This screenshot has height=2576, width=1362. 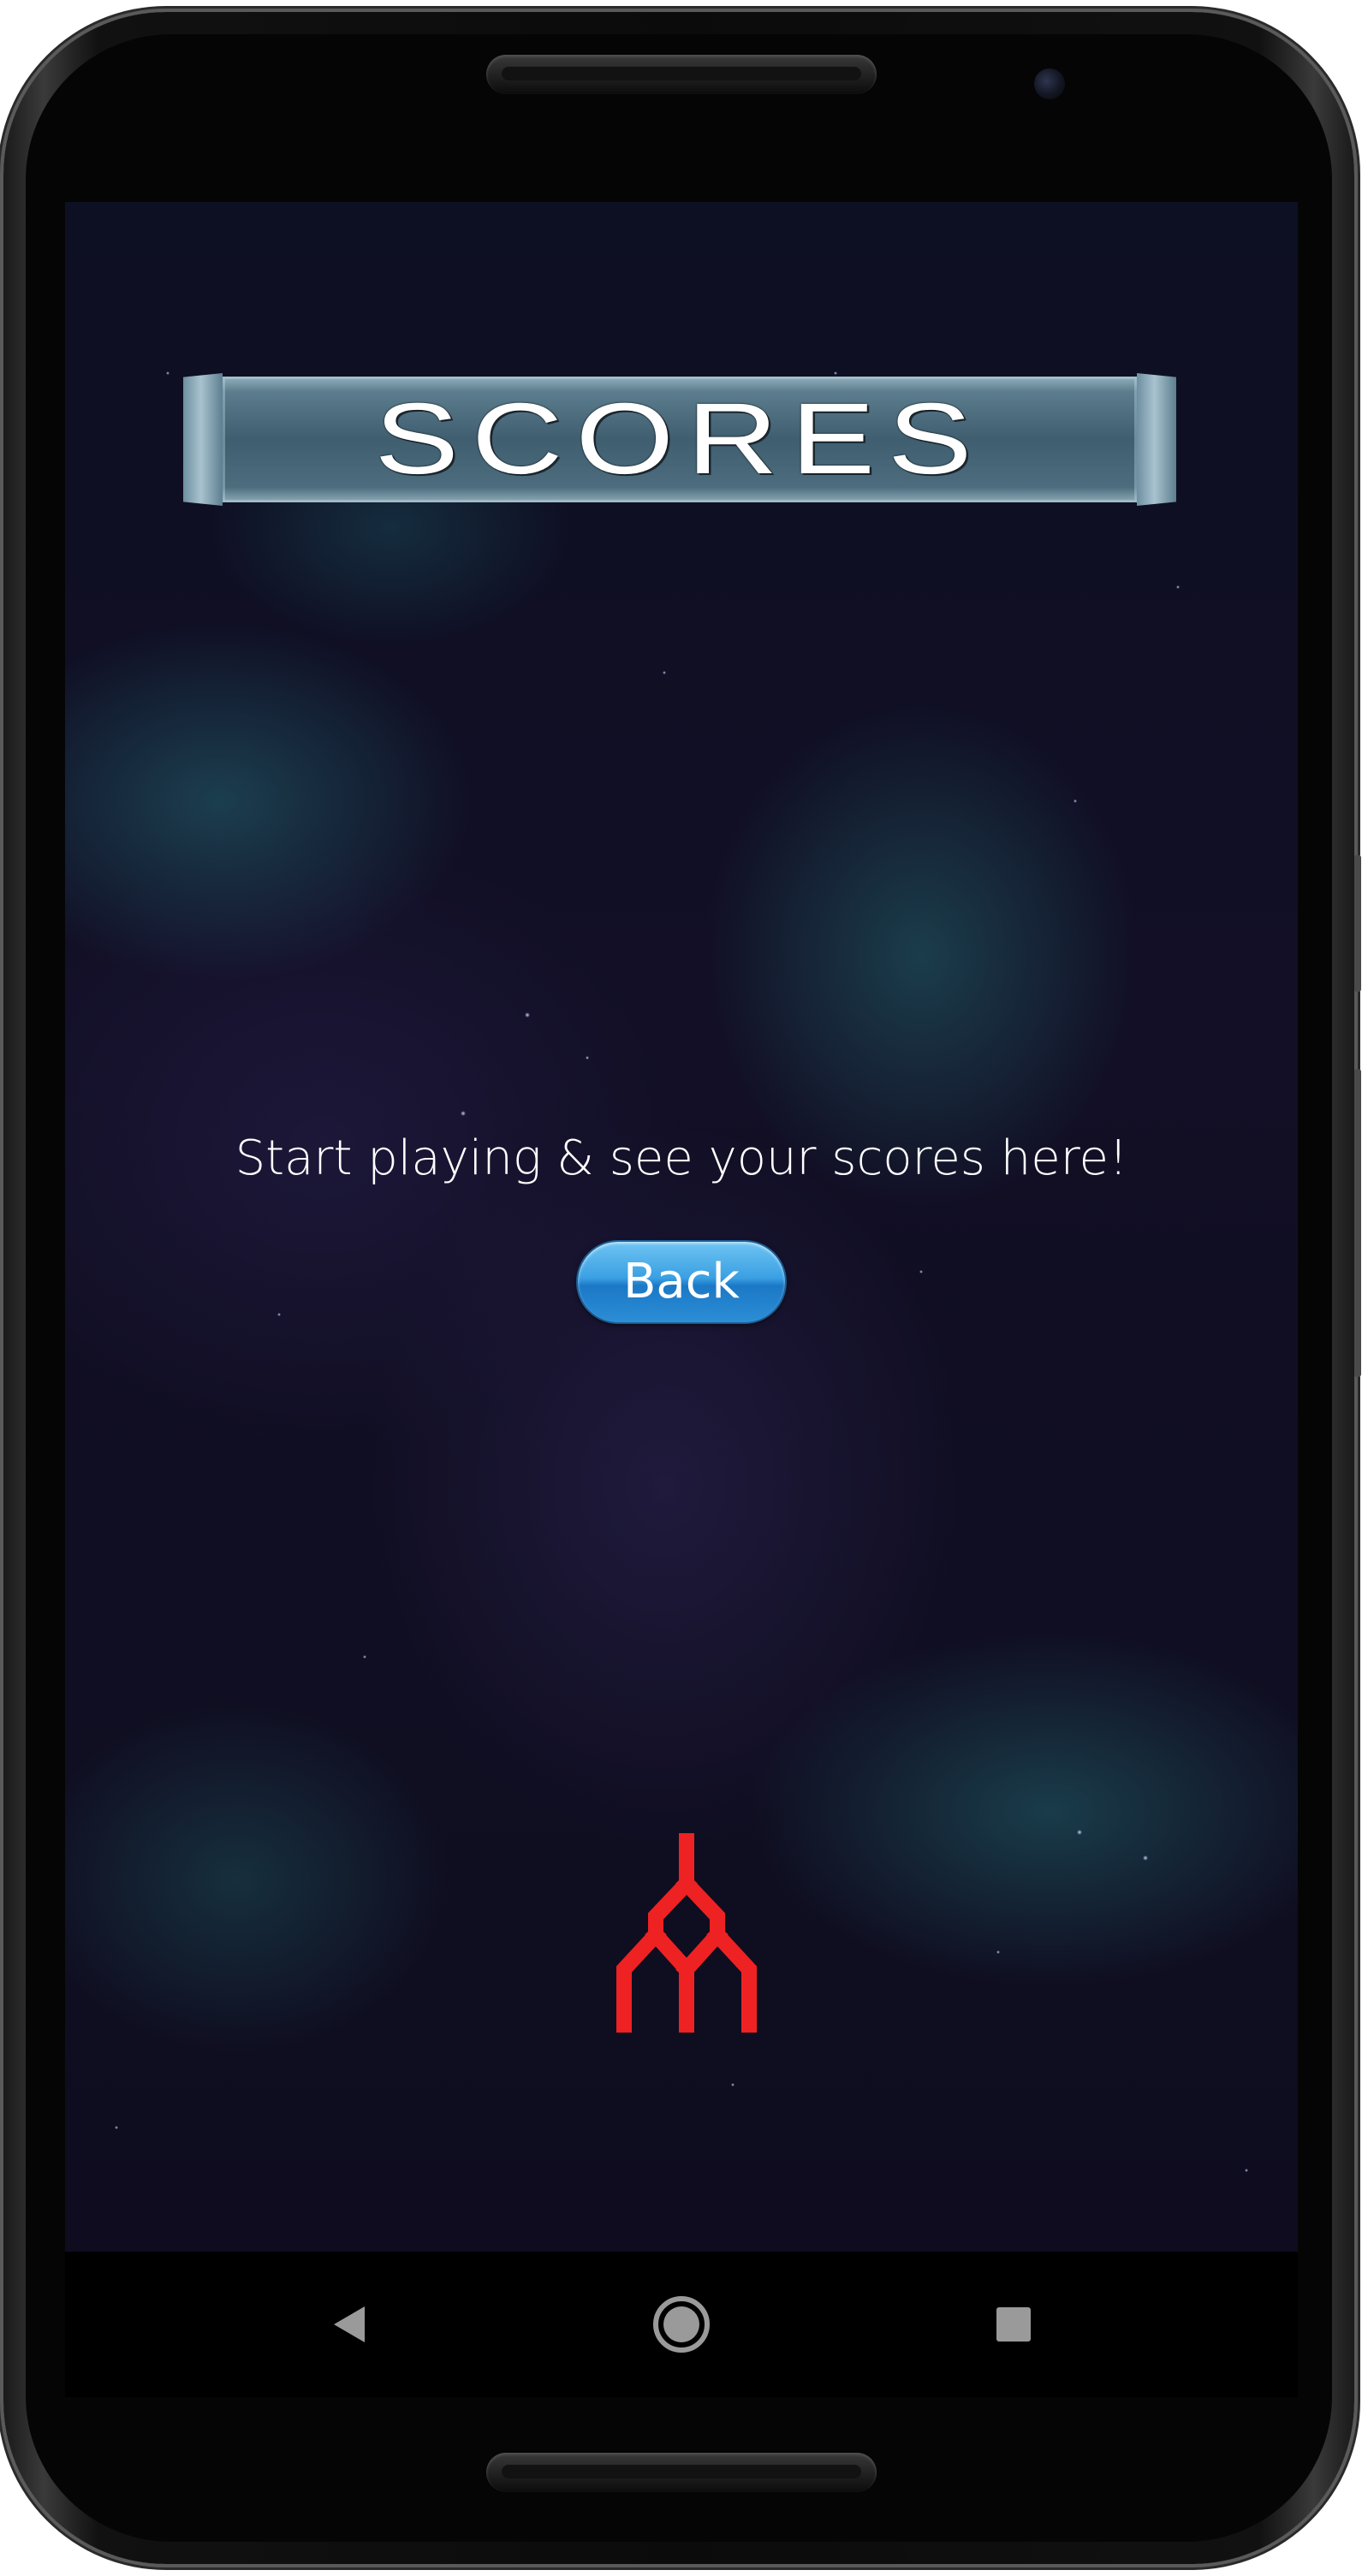 I want to click on back-icon, so click(x=350, y=2324).